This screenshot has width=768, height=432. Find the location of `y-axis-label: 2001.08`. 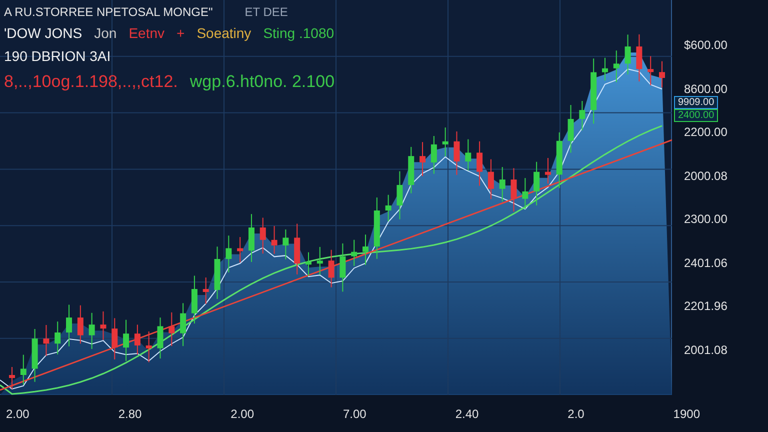

y-axis-label: 2001.08 is located at coordinates (706, 350).